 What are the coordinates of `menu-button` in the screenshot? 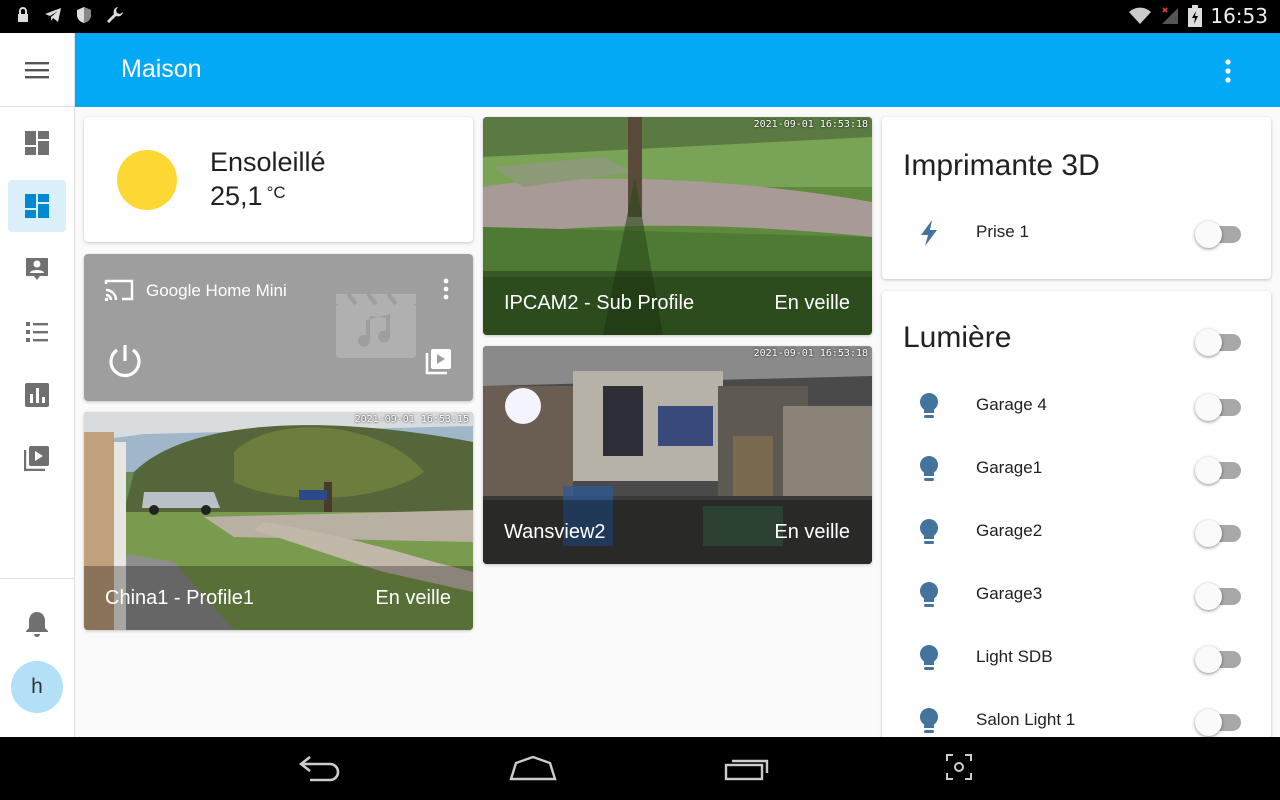 It's located at (37, 70).